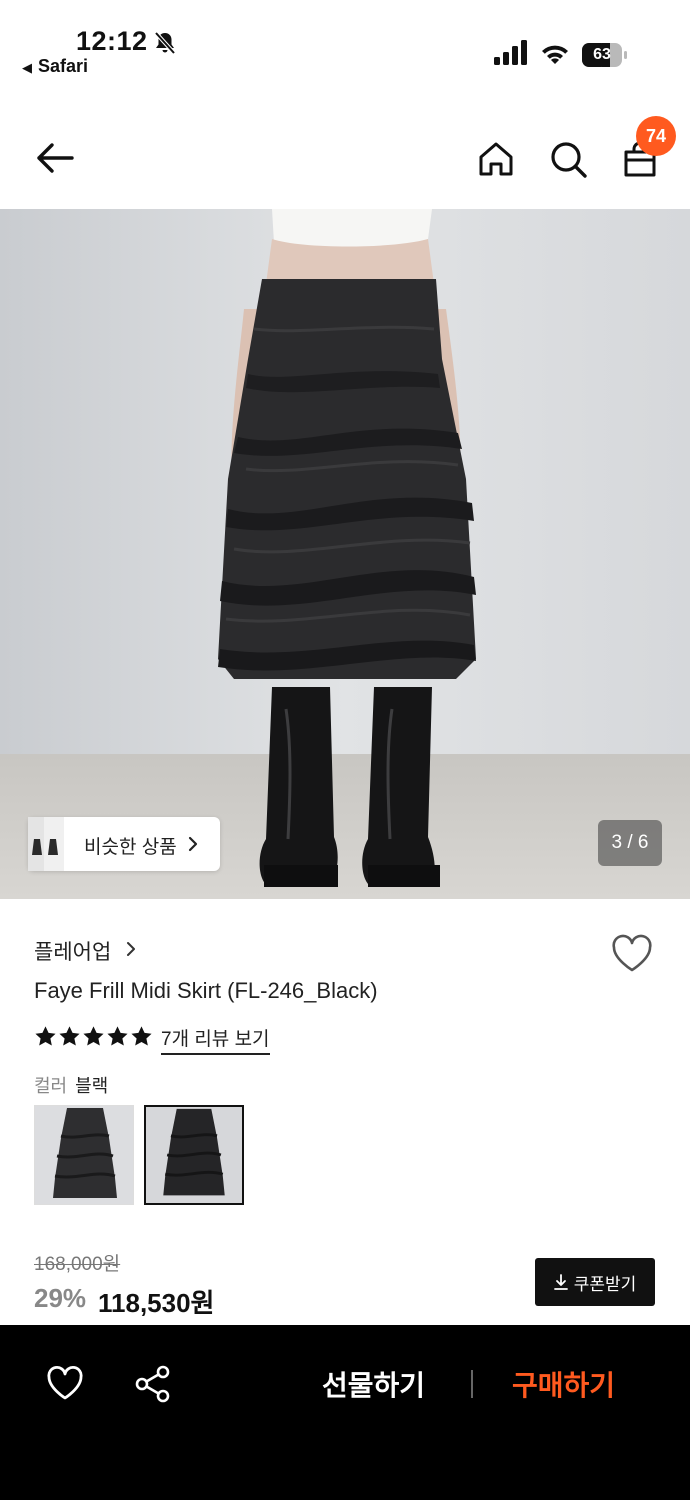 The width and height of the screenshot is (690, 1500). I want to click on discount-rate: 29%, so click(60, 1298).